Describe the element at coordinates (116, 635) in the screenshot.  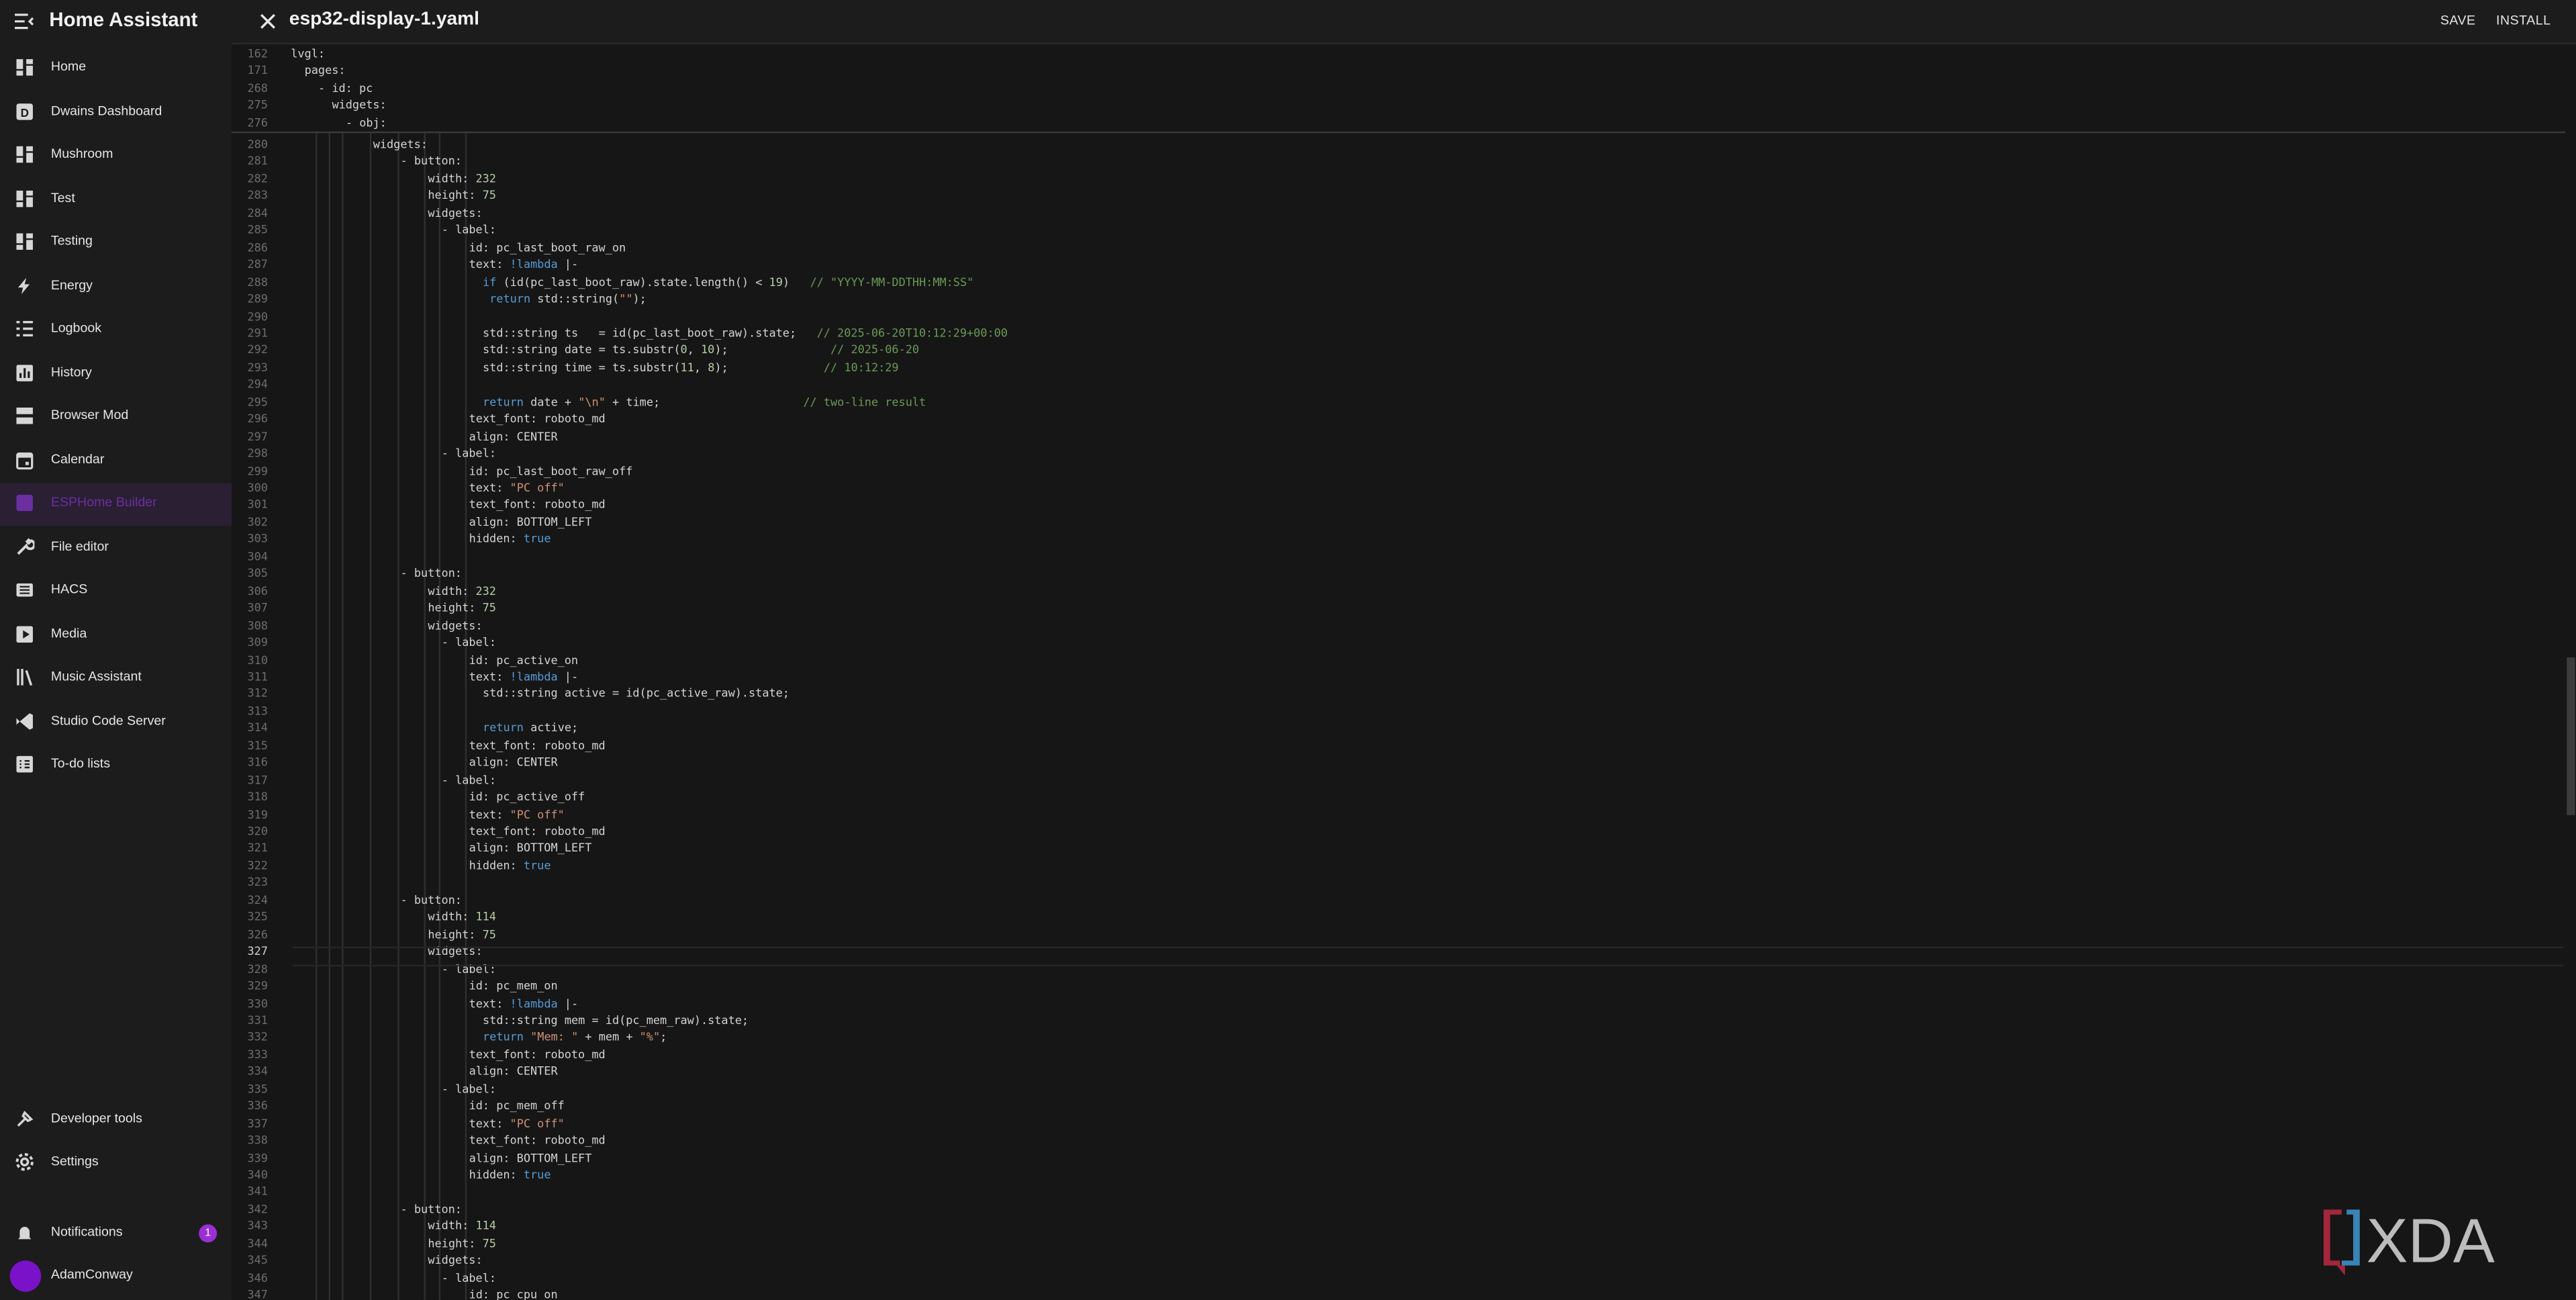
I see `sidebar-item-media: Media` at that location.